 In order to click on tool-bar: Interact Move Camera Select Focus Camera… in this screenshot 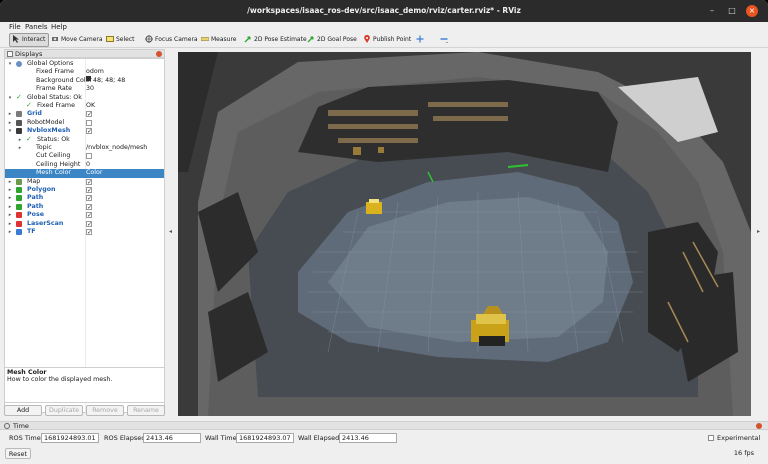, I will do `click(384, 40)`.